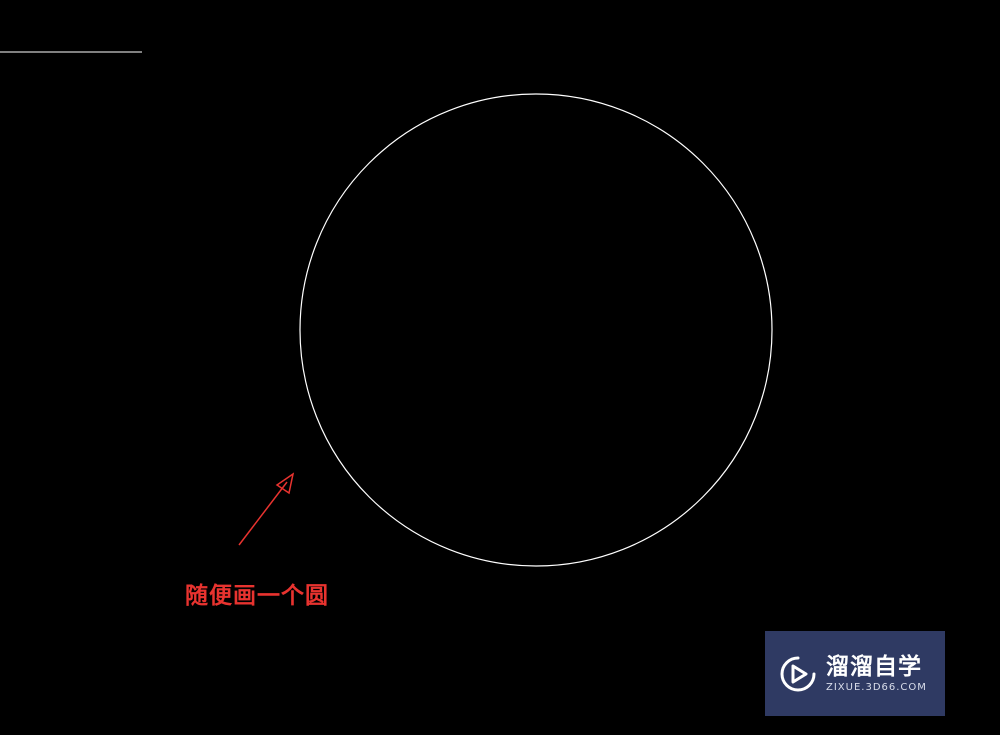 The width and height of the screenshot is (1000, 735). I want to click on watermark-brand: 溜溜自学, so click(874, 666).